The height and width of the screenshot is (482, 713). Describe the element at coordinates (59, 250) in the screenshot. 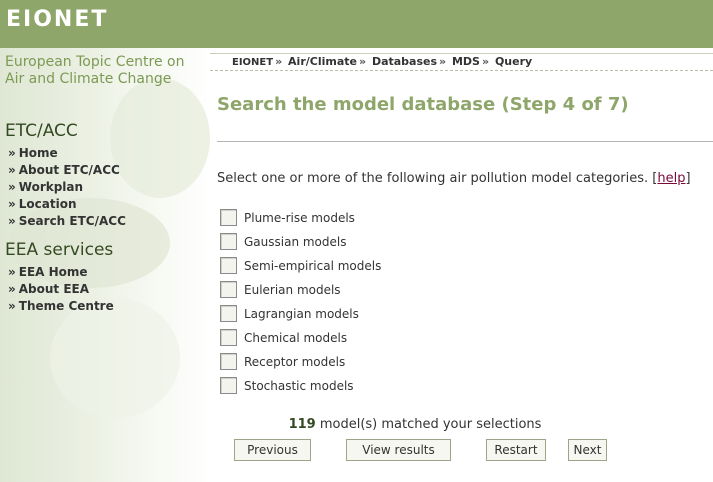

I see `sidebar-section-title-eea-services: EEA services` at that location.